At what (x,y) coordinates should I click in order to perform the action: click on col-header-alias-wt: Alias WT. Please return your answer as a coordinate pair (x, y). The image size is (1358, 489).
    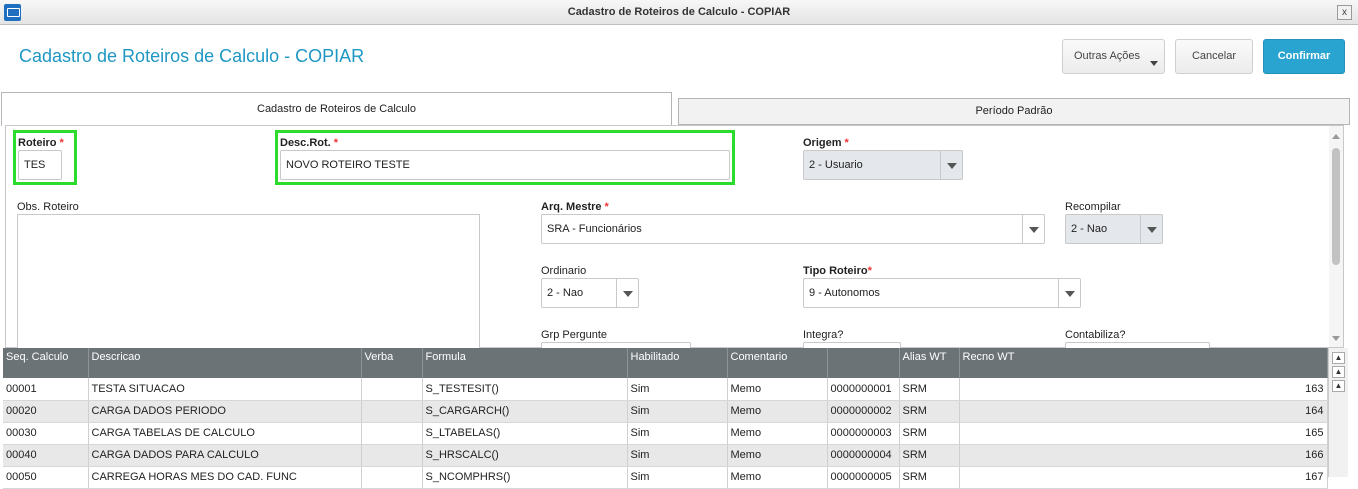
    Looking at the image, I should click on (929, 363).